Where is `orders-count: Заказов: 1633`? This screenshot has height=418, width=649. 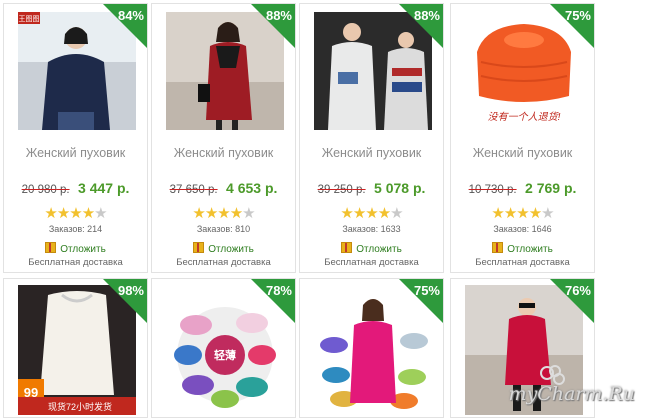 orders-count: Заказов: 1633 is located at coordinates (371, 229).